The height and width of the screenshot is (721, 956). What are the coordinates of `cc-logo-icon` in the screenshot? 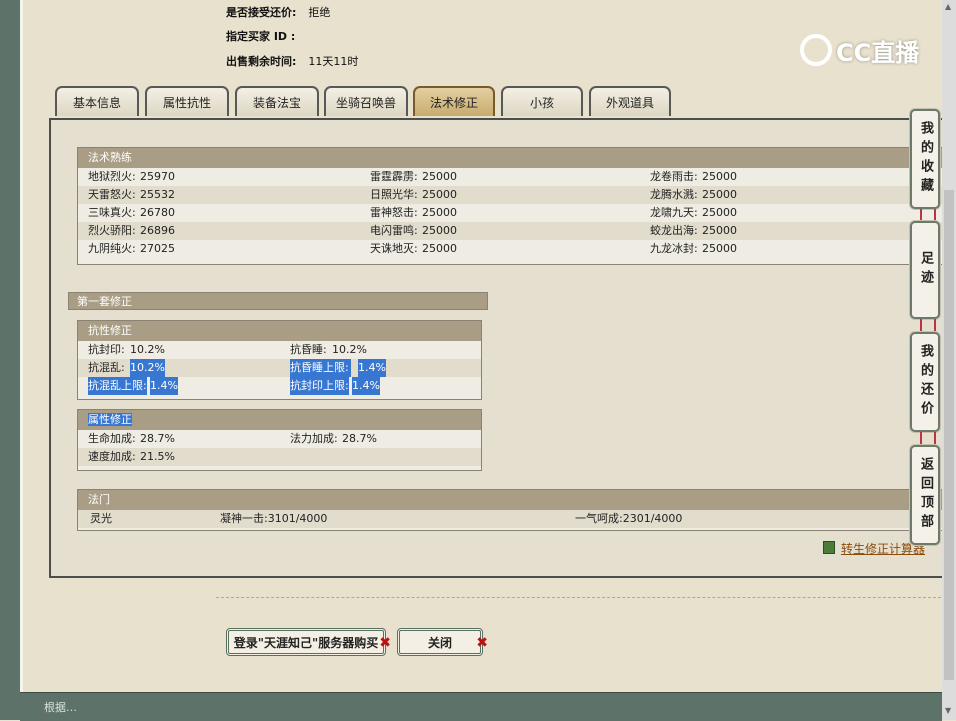 It's located at (816, 50).